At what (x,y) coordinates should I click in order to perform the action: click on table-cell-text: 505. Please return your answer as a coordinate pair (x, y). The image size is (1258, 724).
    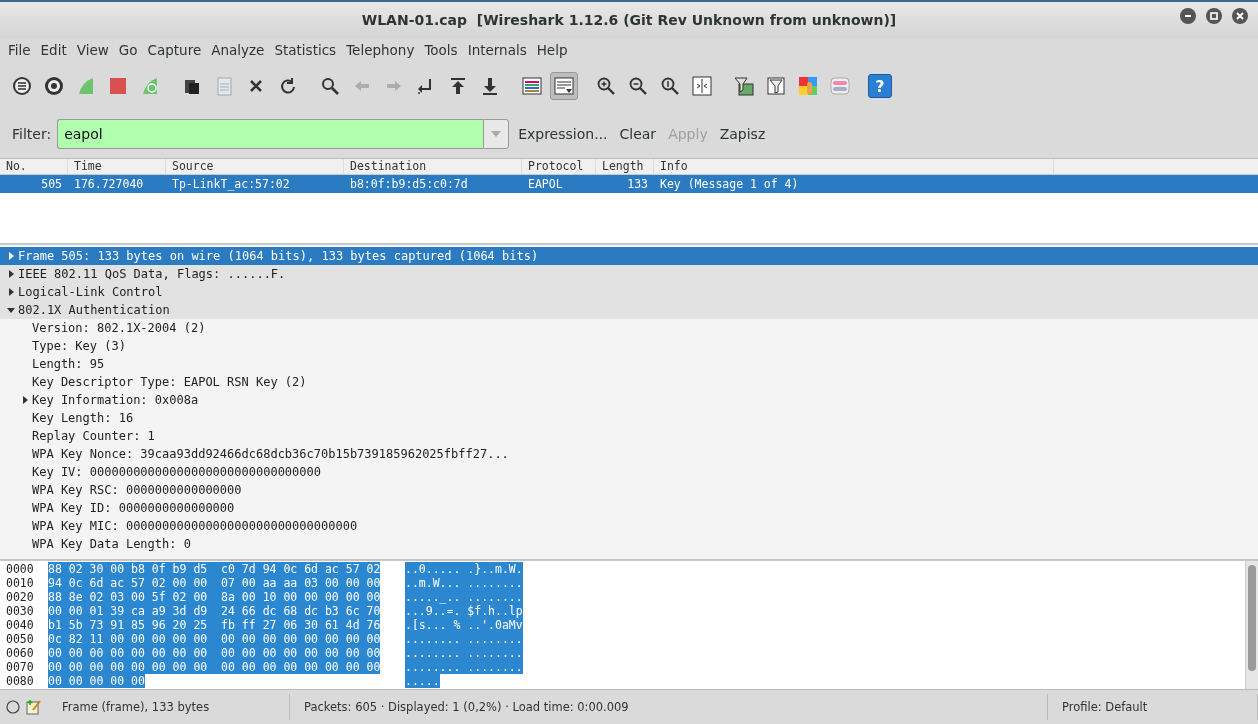
    Looking at the image, I should click on (51, 184).